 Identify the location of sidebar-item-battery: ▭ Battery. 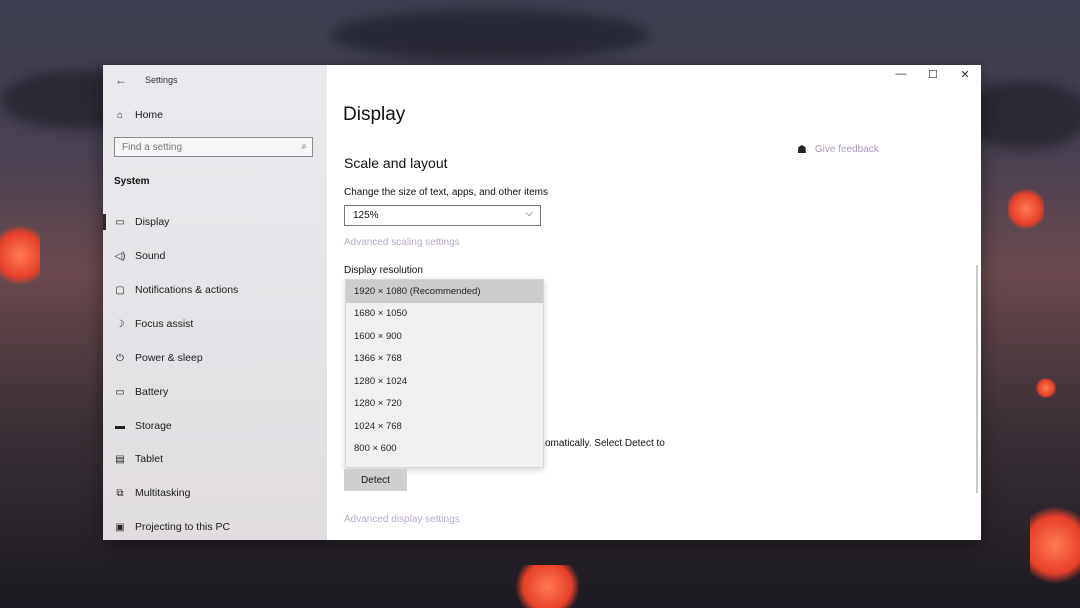
(140, 392).